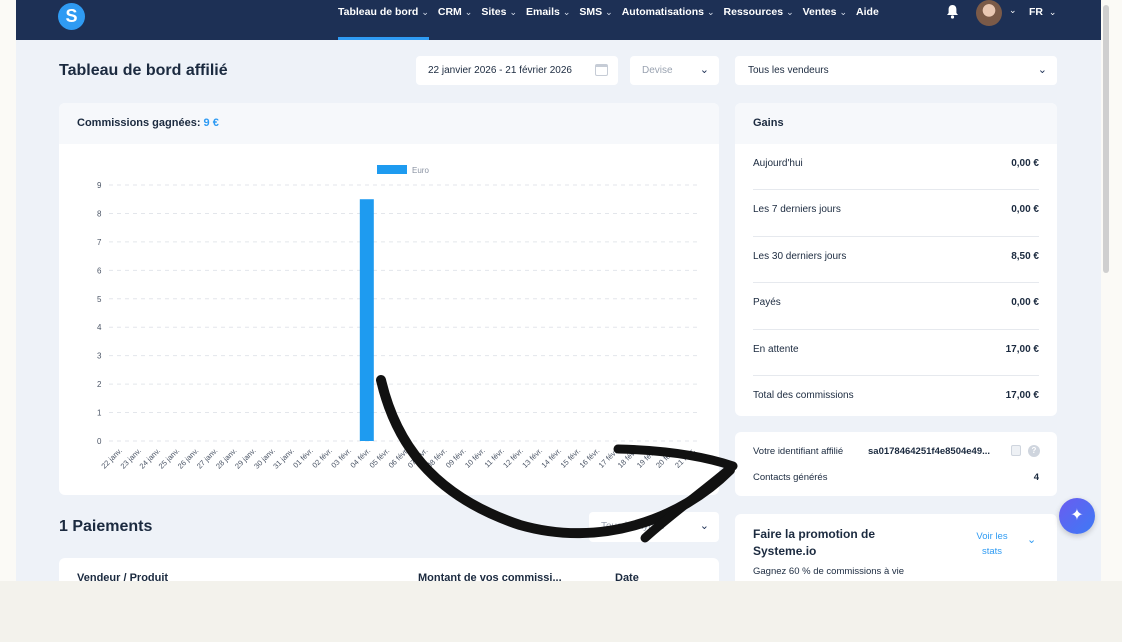  What do you see at coordinates (647, 458) in the screenshot?
I see `x-tick-label: 19 févr.` at bounding box center [647, 458].